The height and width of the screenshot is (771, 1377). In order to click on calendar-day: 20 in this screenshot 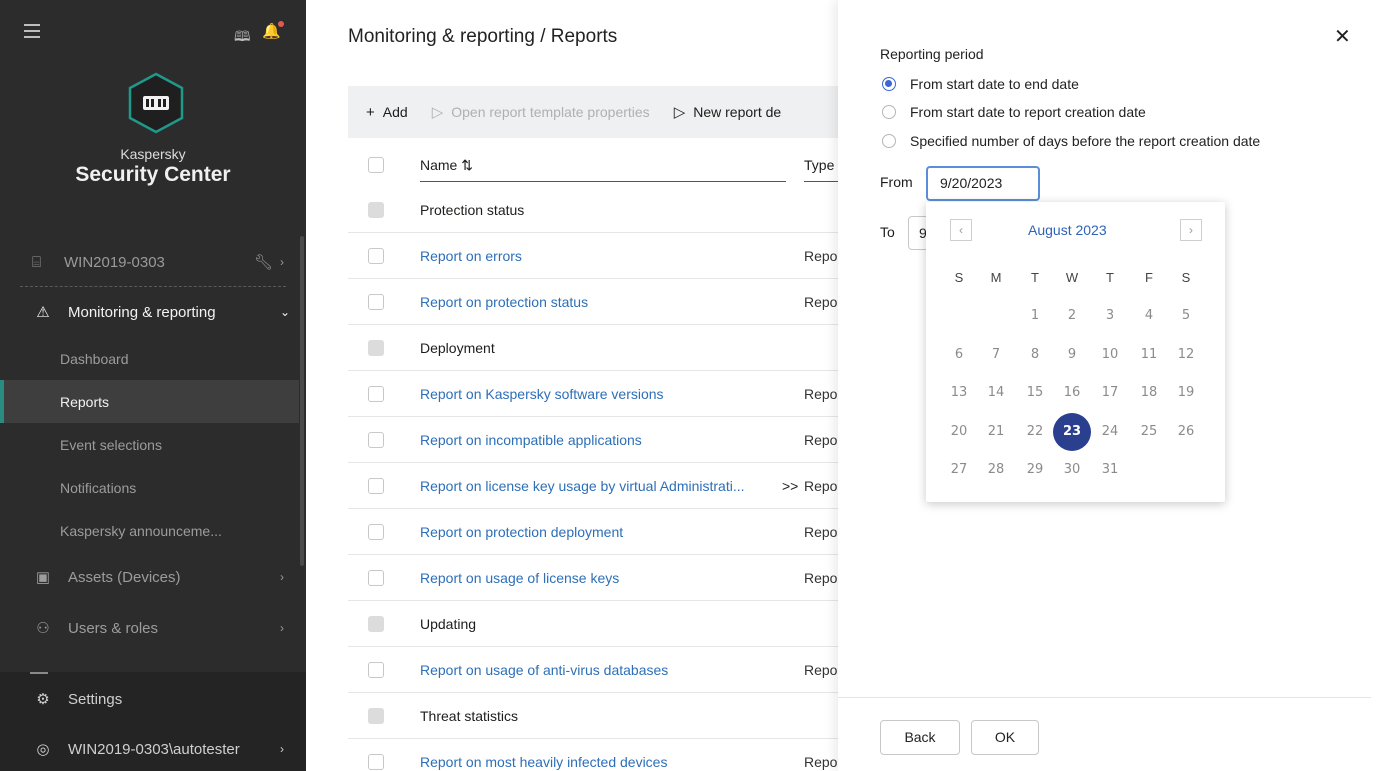, I will do `click(959, 431)`.